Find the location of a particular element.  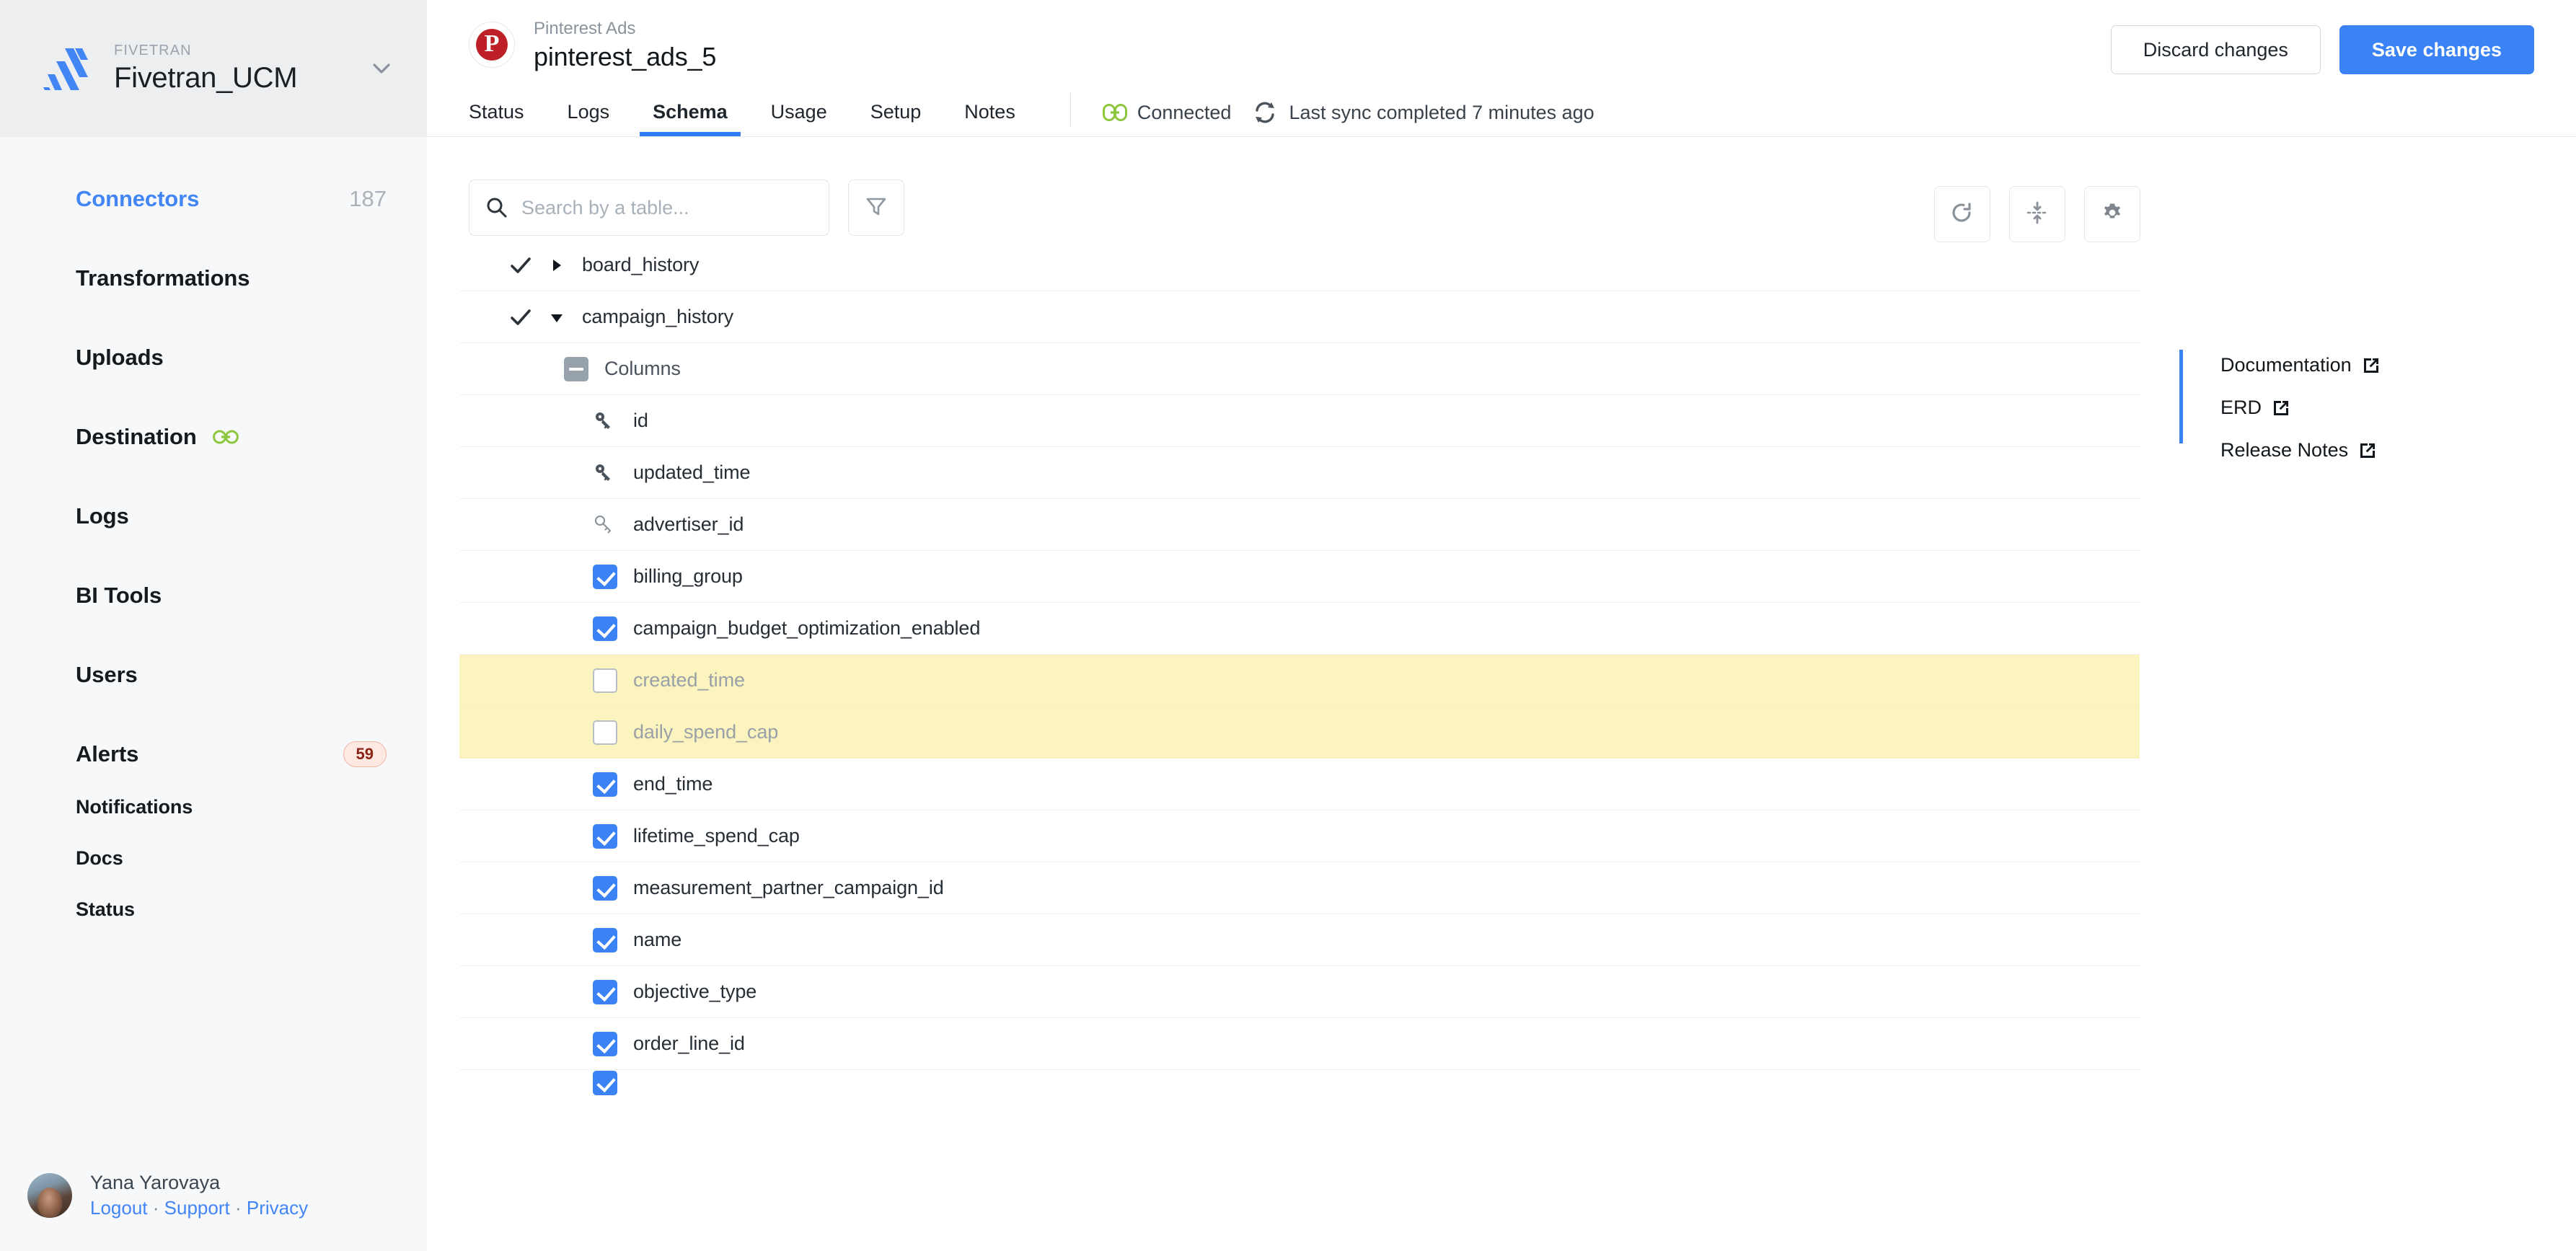

table-row: board_history is located at coordinates (1299, 265).